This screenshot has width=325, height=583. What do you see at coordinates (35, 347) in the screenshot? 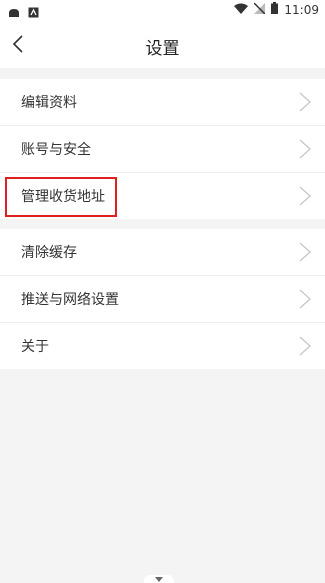
I see `settings-item-label: 关于` at bounding box center [35, 347].